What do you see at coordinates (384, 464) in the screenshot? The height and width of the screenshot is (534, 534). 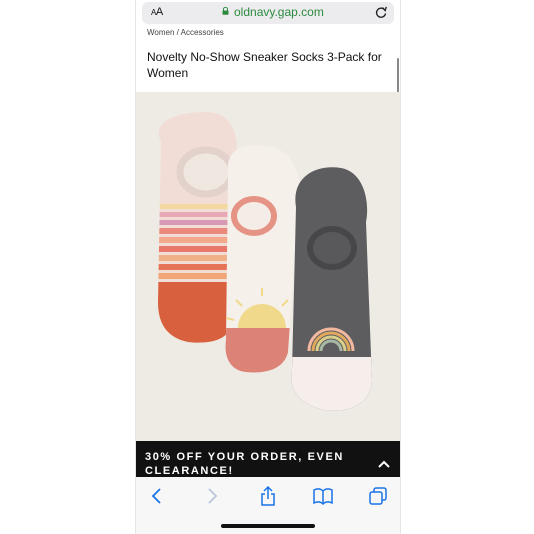 I see `chevron-up-icon` at bounding box center [384, 464].